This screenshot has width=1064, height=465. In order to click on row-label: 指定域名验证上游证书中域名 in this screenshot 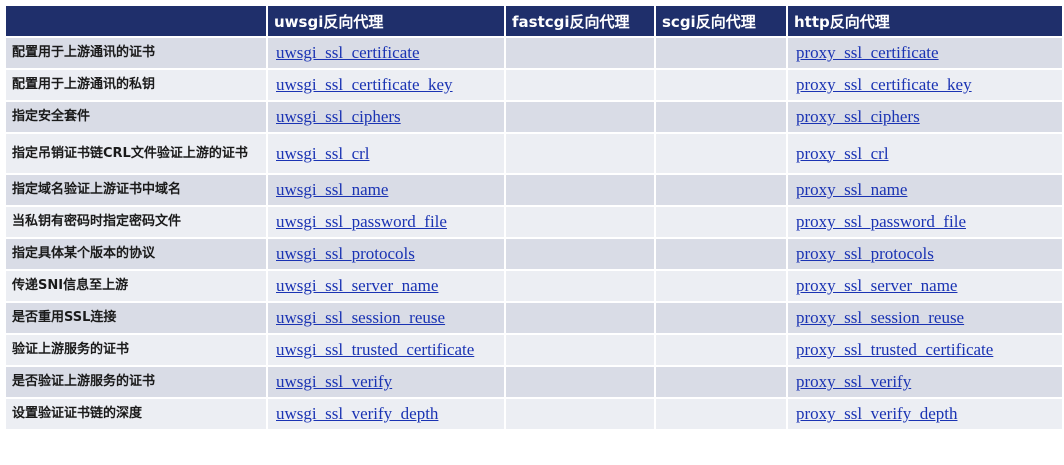, I will do `click(136, 190)`.